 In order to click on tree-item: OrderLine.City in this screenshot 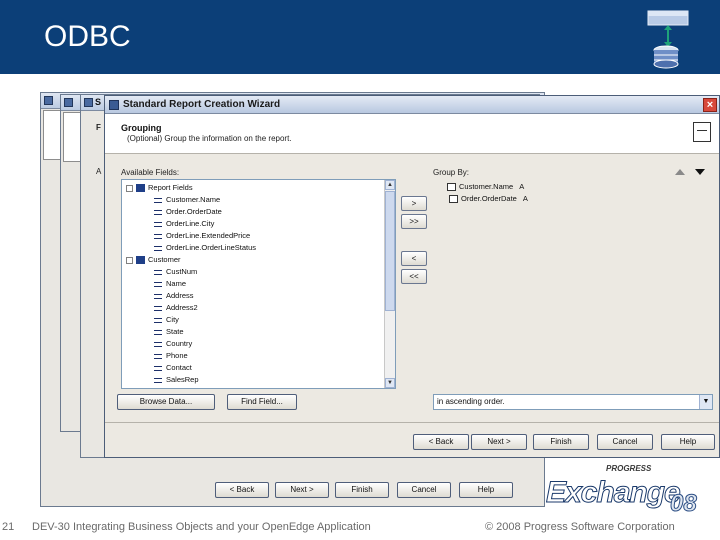, I will do `click(184, 223)`.